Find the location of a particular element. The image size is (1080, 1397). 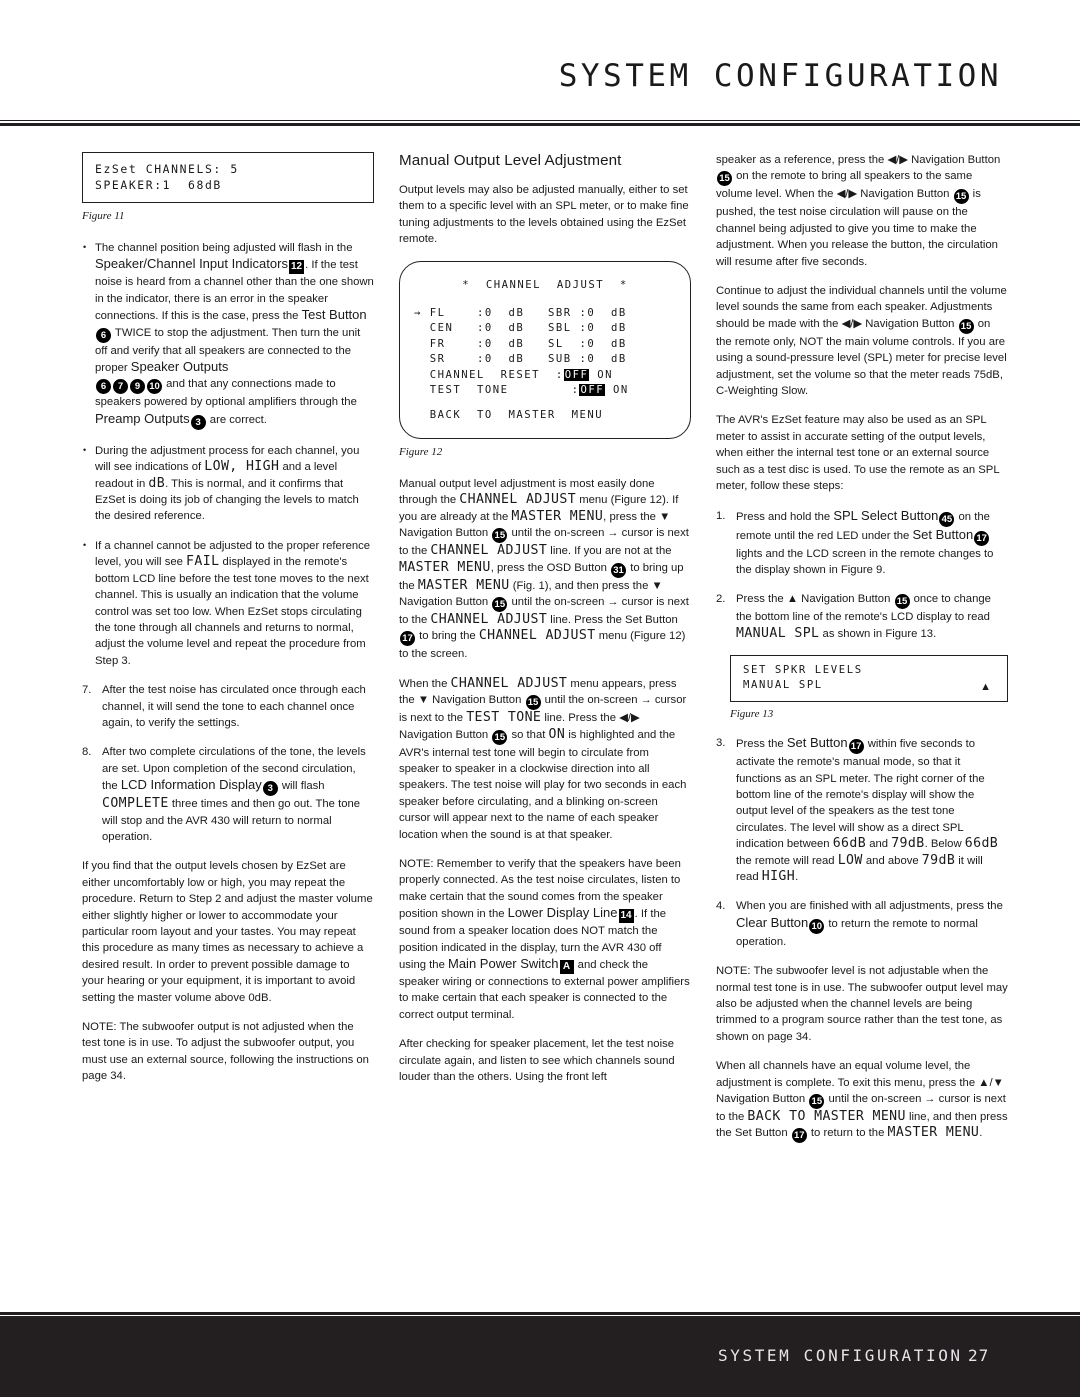

page-footer: SYSTEM CONFIGURATION 27 is located at coordinates (540, 1354).